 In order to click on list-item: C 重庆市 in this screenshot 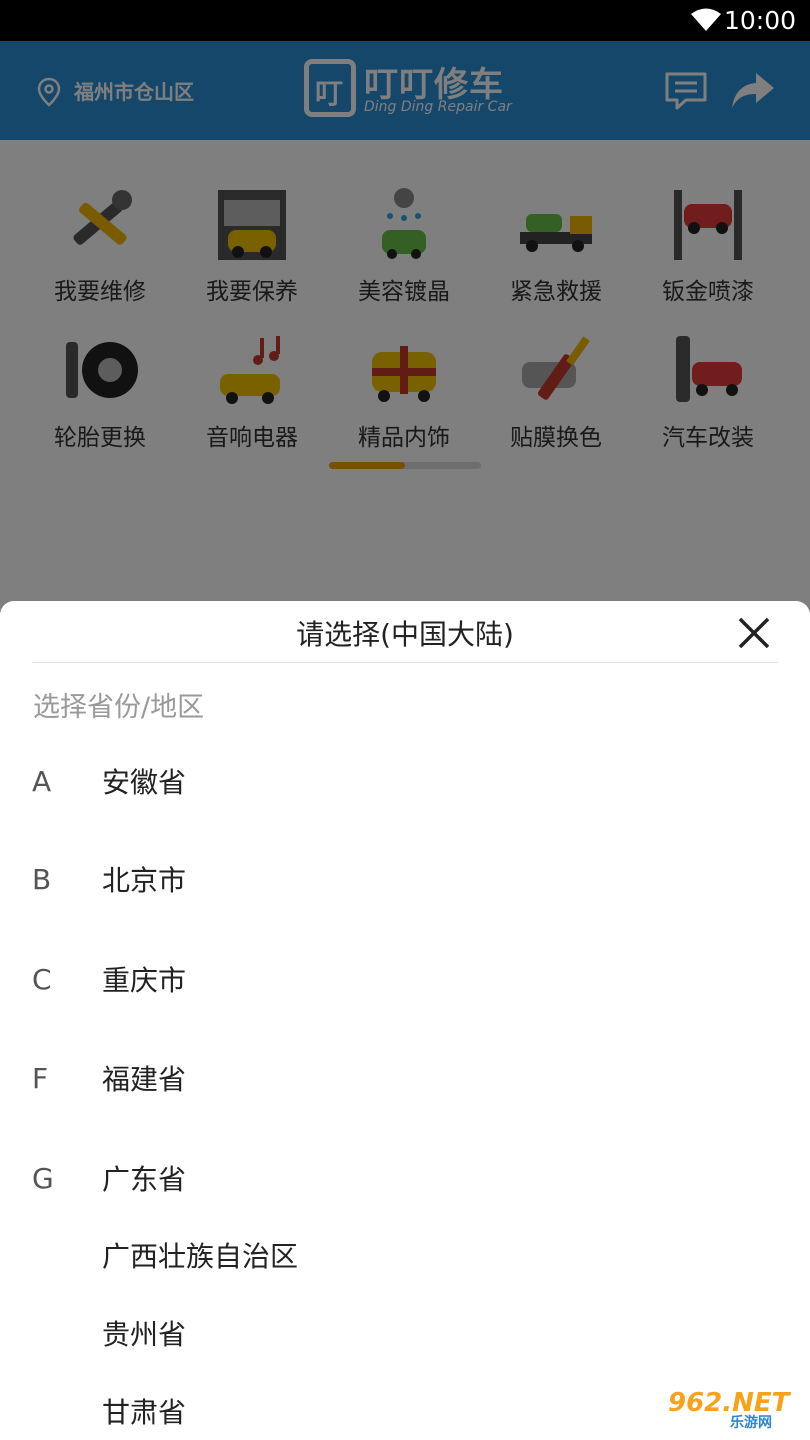, I will do `click(405, 974)`.